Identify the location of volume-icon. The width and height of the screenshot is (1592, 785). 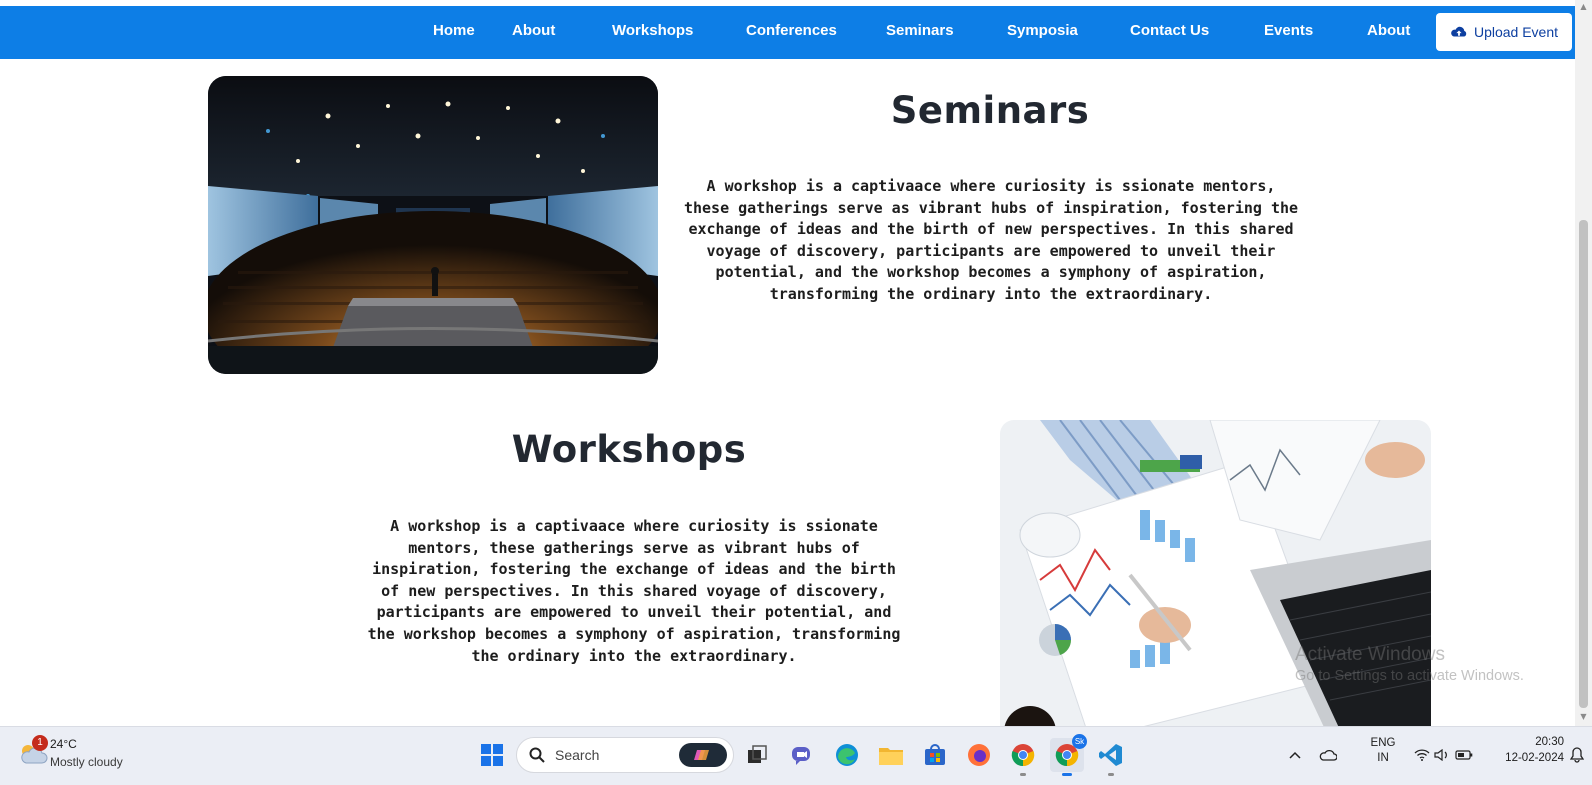
(1442, 755).